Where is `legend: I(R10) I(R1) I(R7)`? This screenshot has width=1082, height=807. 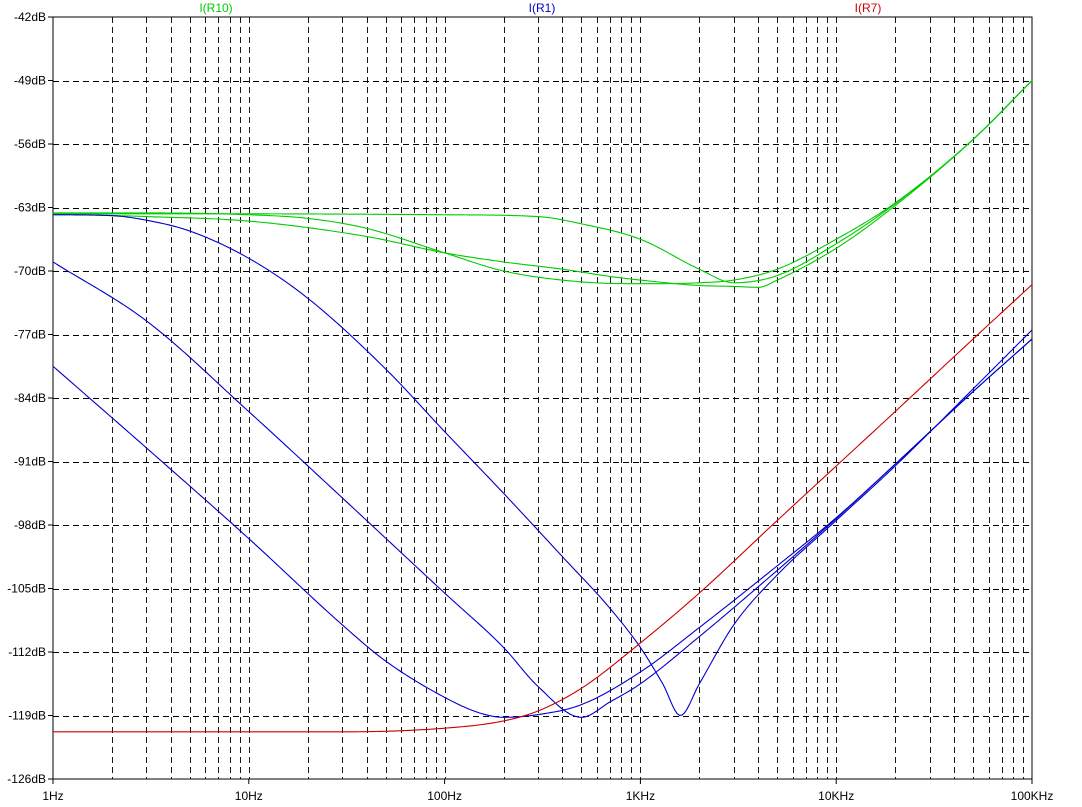
legend: I(R10) I(R1) I(R7) is located at coordinates (540, 8).